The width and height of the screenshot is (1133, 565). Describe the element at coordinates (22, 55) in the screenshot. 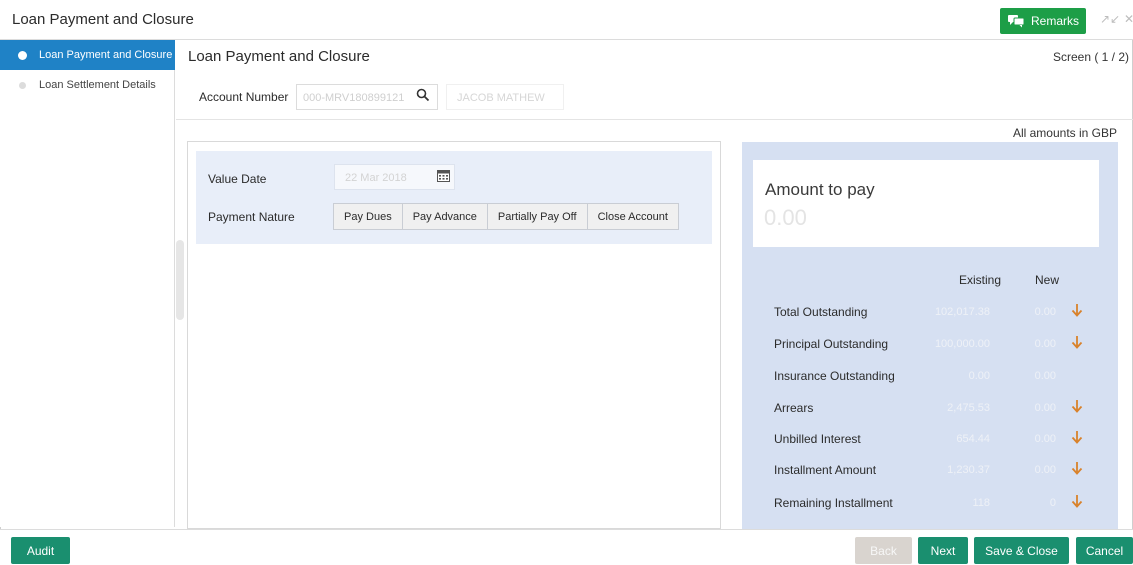

I see `step-active-icon` at that location.